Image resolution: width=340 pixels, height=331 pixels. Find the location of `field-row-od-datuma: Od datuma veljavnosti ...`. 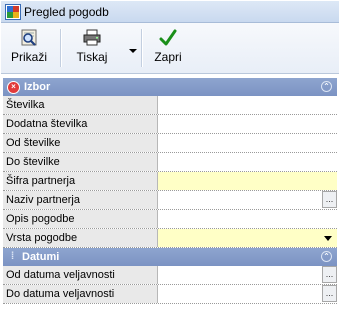

field-row-od-datuma: Od datuma veljavnosti ... is located at coordinates (170, 275).